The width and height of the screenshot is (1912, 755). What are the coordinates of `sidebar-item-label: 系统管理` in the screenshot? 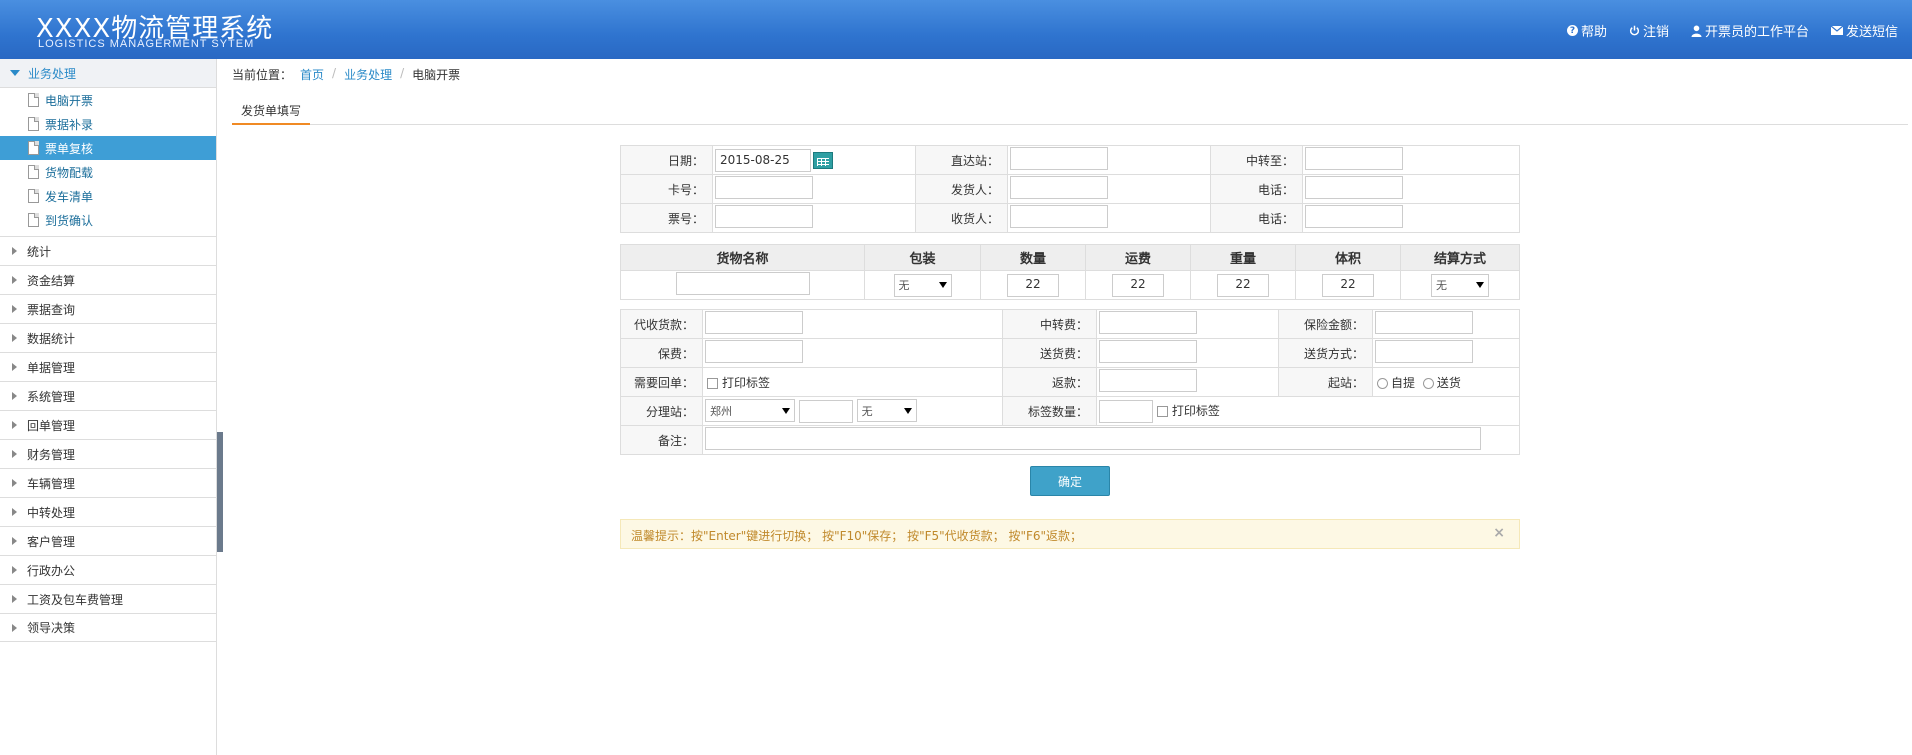 It's located at (51, 396).